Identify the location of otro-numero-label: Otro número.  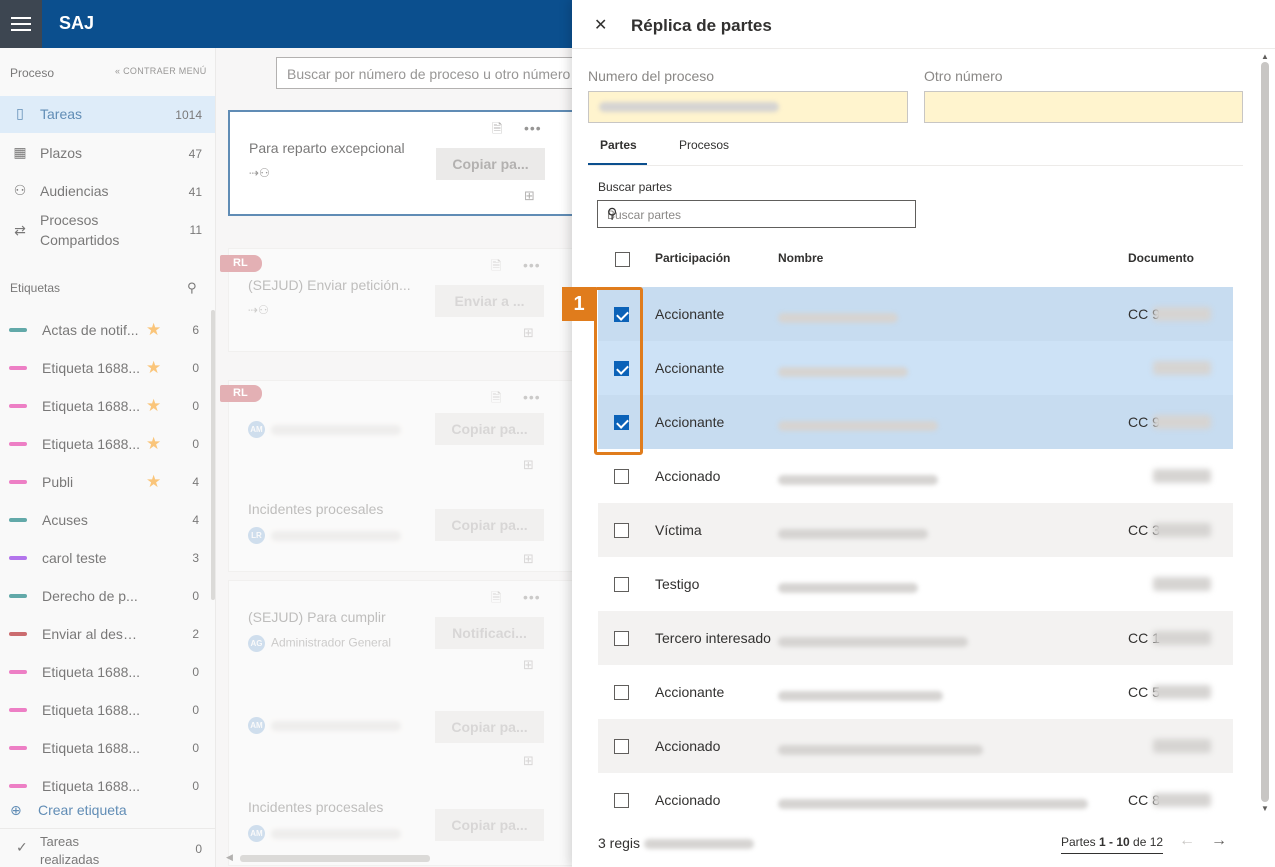
(963, 76).